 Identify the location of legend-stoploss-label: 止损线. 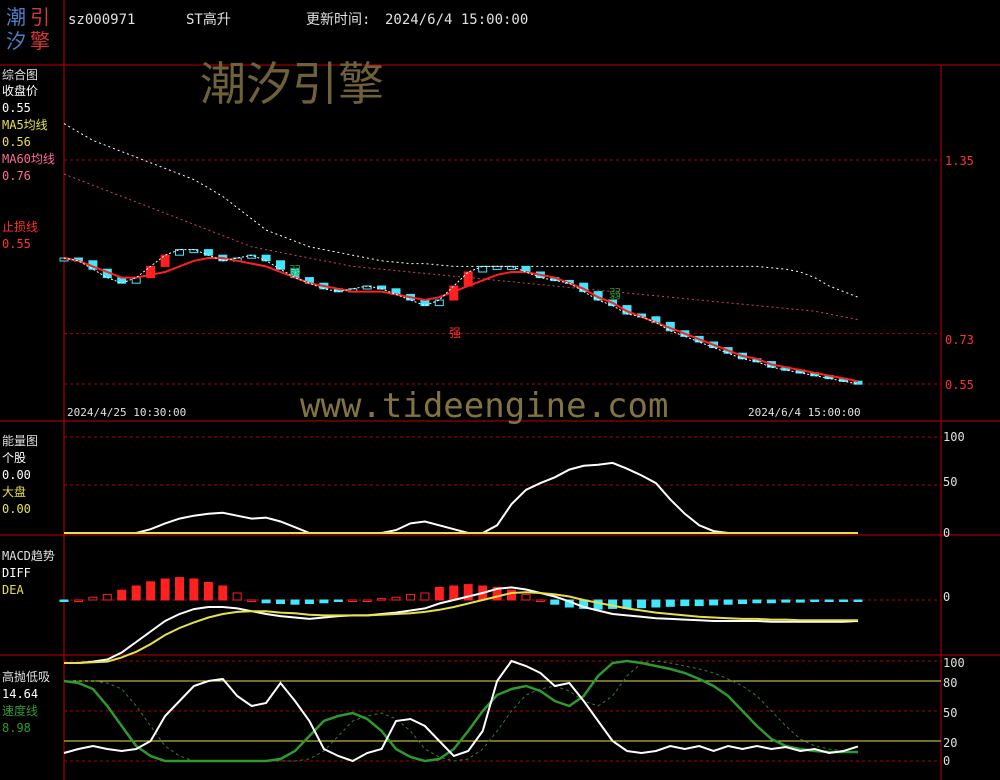
(20, 227).